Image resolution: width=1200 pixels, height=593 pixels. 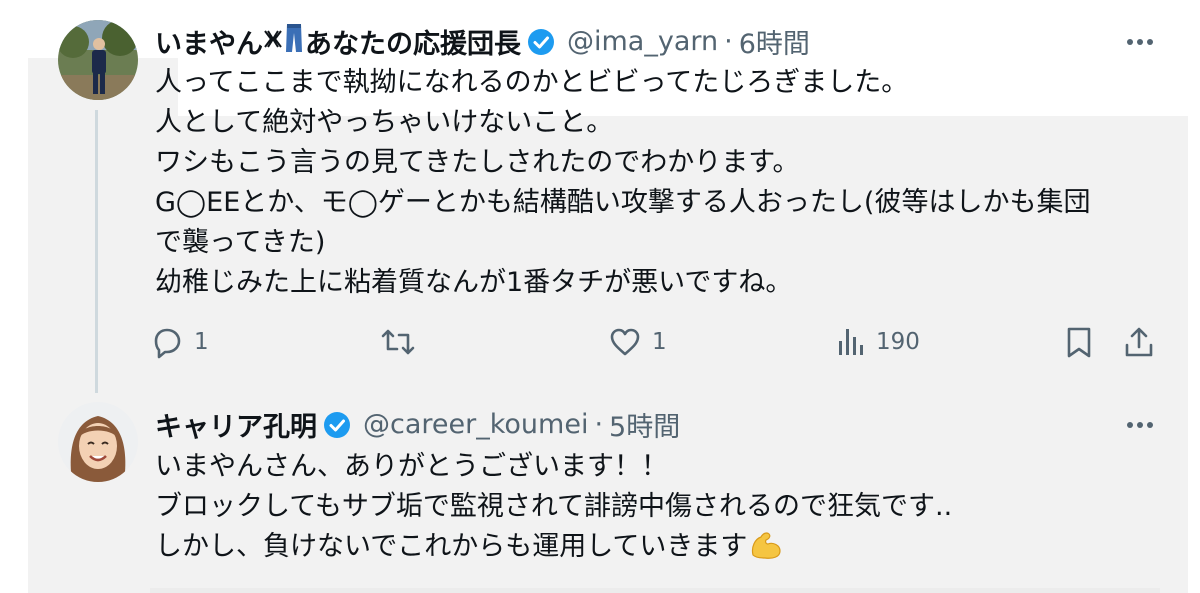 What do you see at coordinates (209, 41) in the screenshot?
I see `display-name: いまやん` at bounding box center [209, 41].